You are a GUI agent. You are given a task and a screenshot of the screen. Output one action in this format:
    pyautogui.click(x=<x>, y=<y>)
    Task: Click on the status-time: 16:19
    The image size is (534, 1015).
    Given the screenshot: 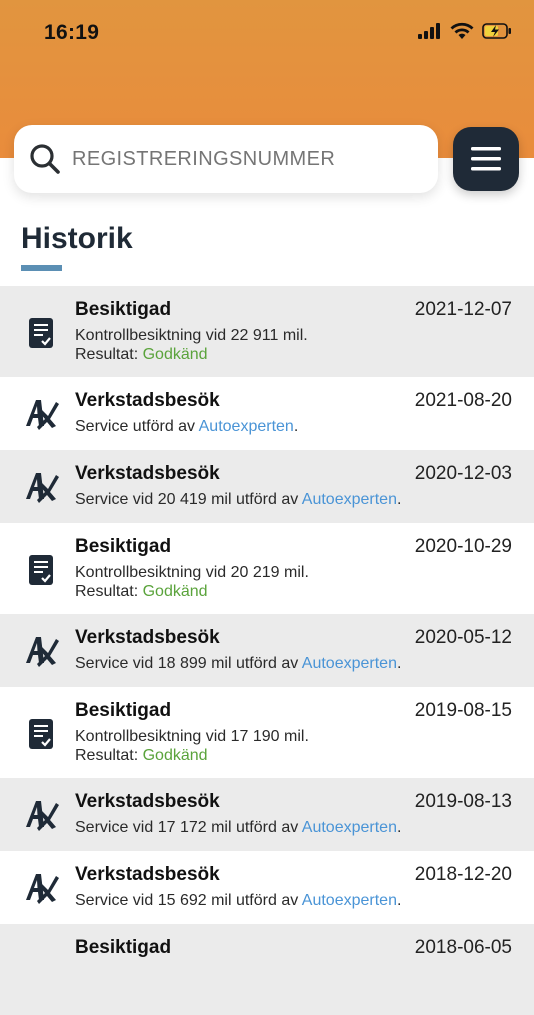 What is the action you would take?
    pyautogui.click(x=72, y=32)
    